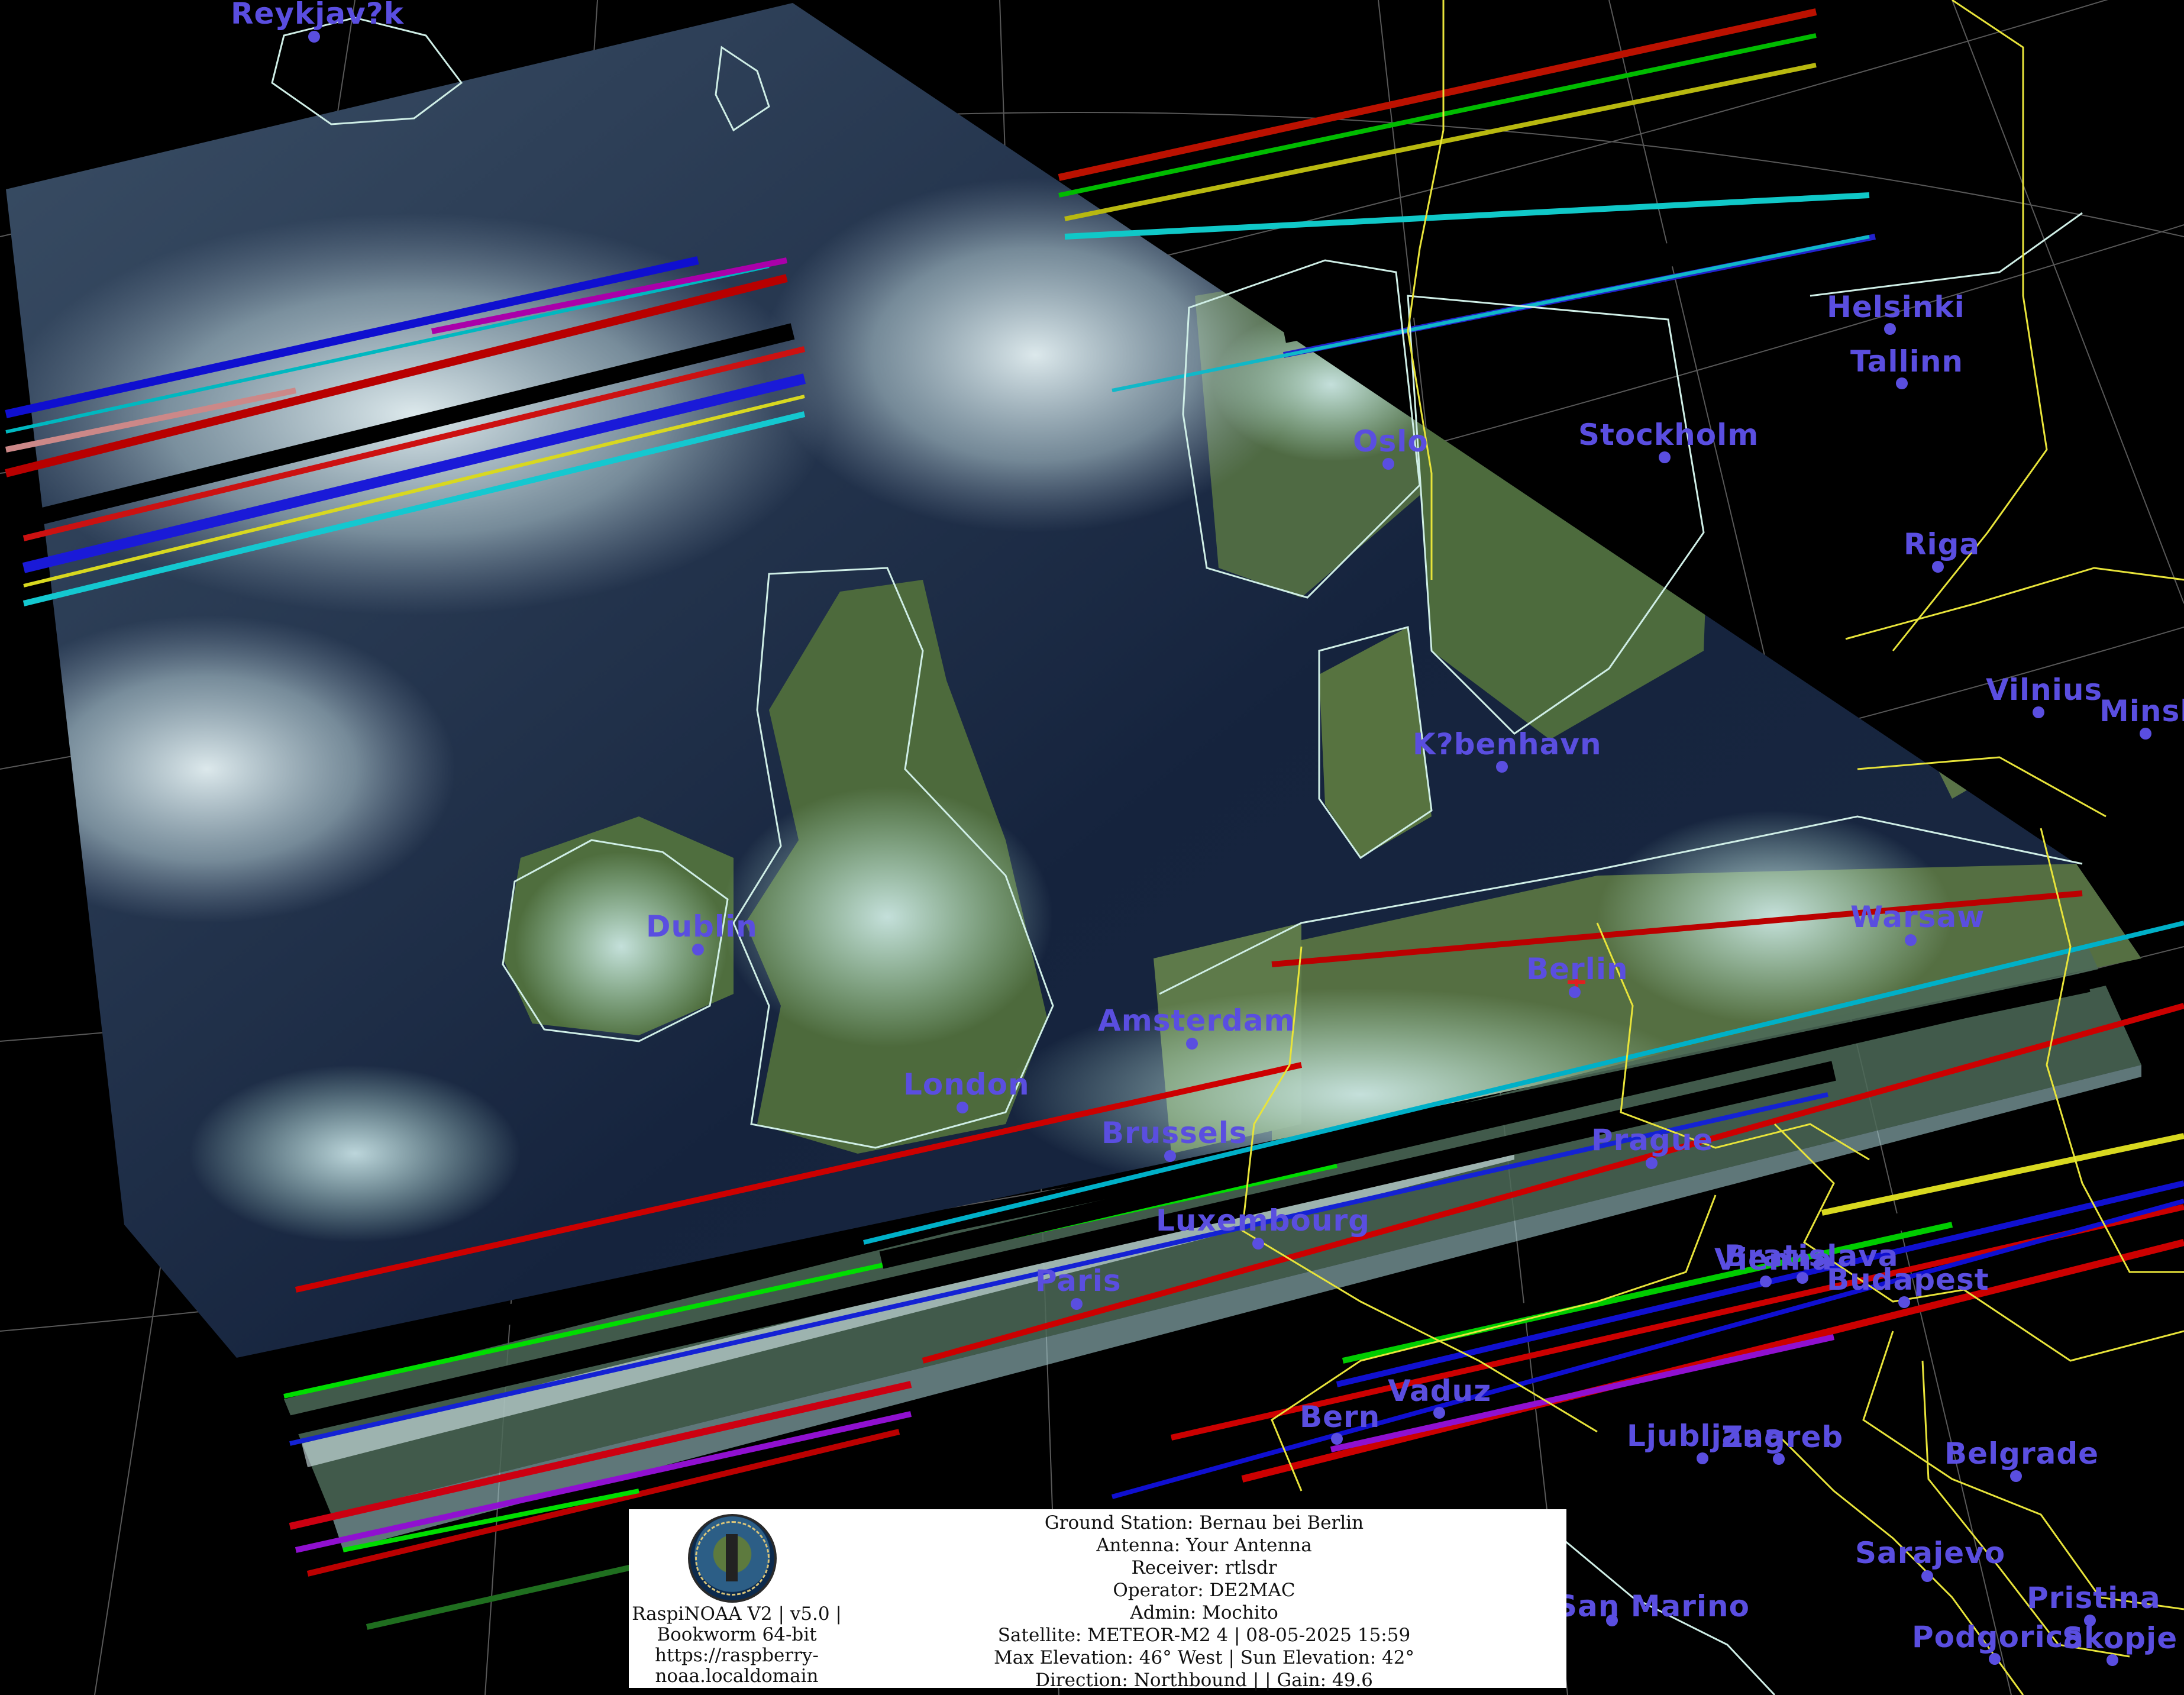  I want to click on city-san-marino: San Marino, so click(1653, 1608).